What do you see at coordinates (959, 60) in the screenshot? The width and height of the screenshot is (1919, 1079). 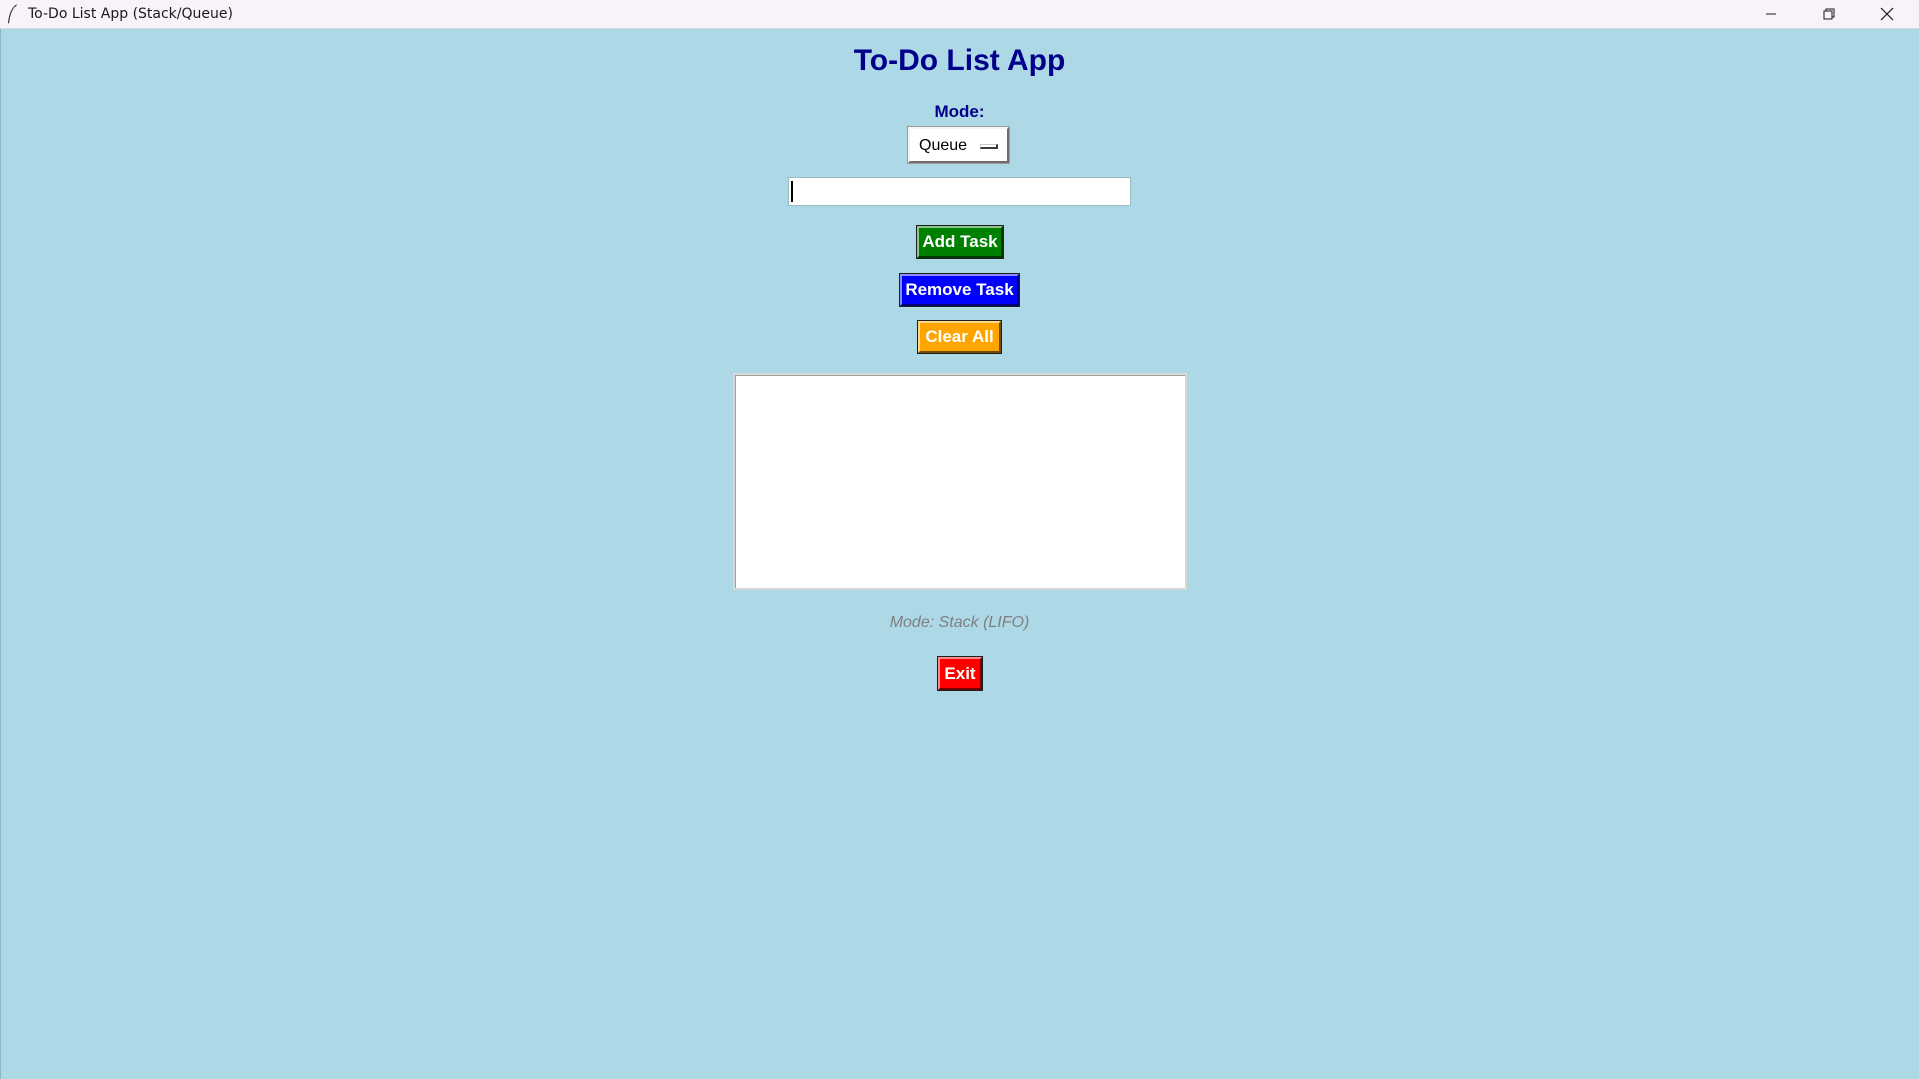 I see `page-title: To-Do List App` at bounding box center [959, 60].